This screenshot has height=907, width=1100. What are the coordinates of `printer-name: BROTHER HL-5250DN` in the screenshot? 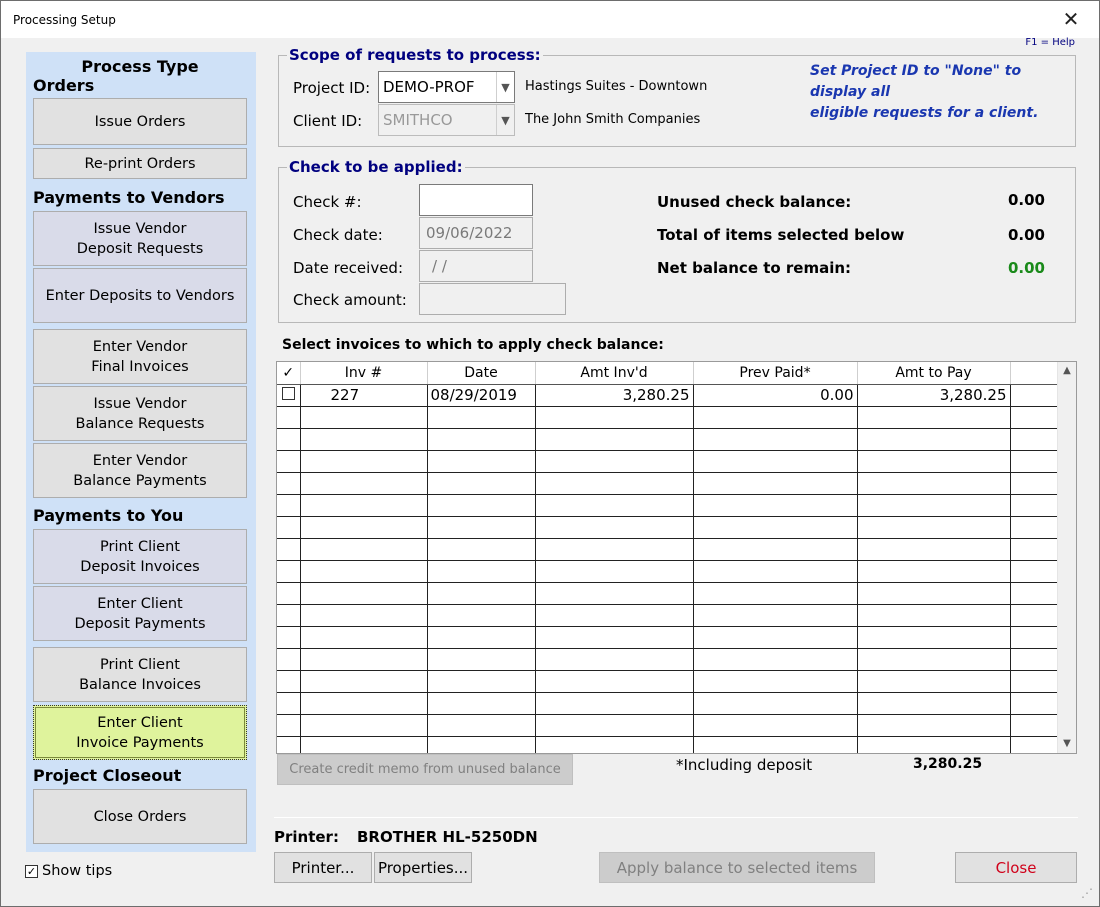 It's located at (447, 837).